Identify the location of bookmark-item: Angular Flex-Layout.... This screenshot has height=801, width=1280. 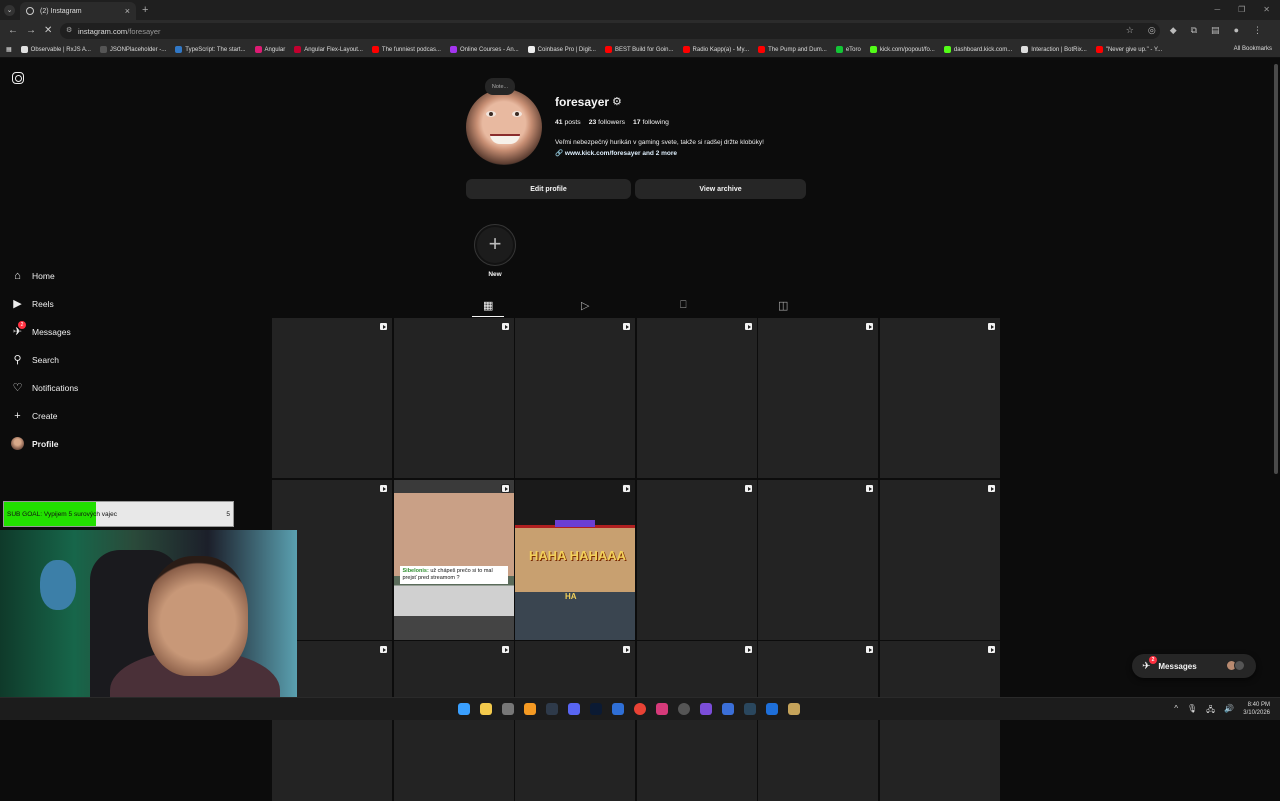
(328, 49).